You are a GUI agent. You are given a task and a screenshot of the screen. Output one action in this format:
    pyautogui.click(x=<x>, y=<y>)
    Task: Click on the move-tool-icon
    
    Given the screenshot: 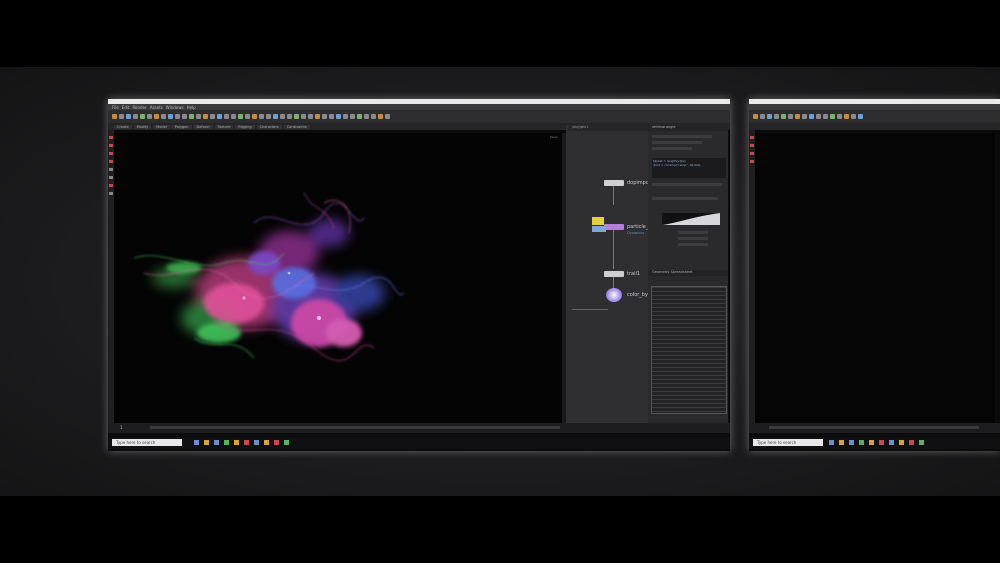 What is the action you would take?
    pyautogui.click(x=752, y=145)
    